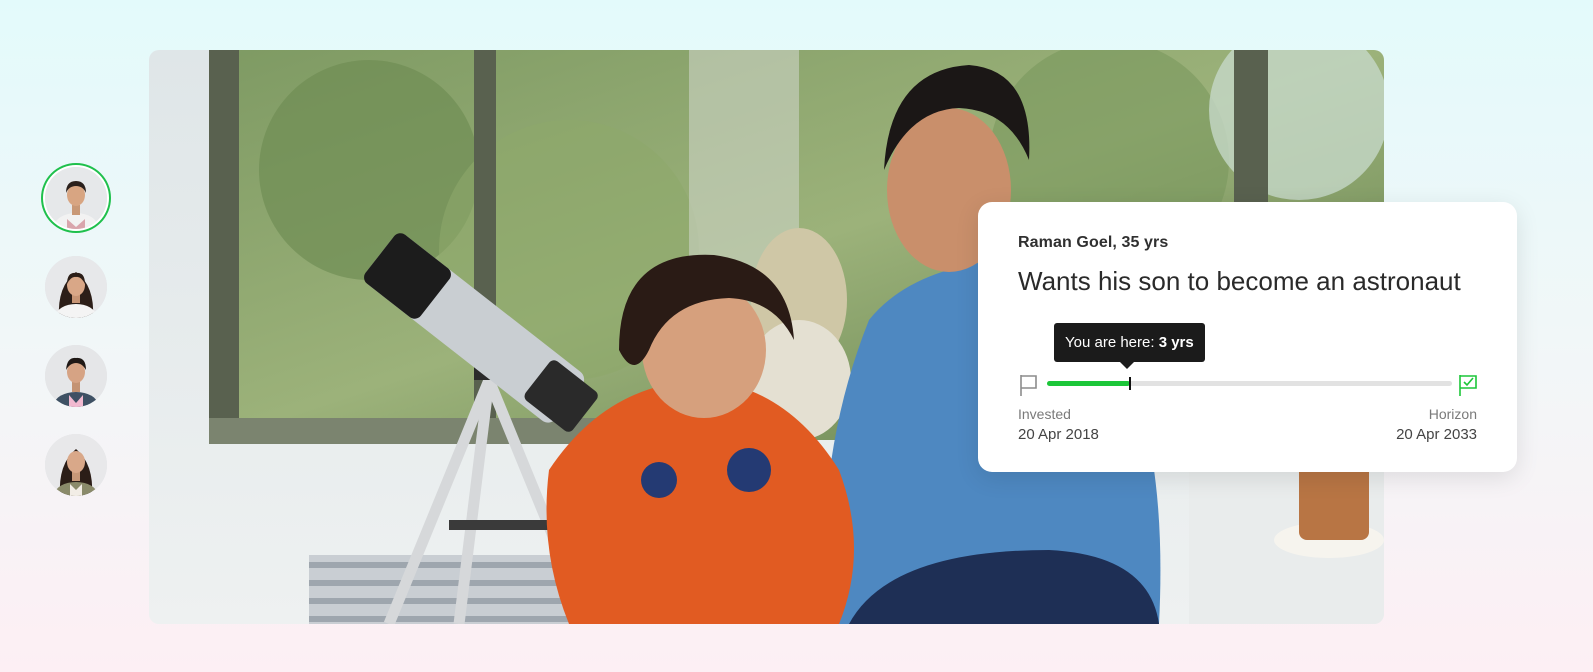 The width and height of the screenshot is (1593, 672). I want to click on progress-tooltip: You are here: 3 yrs, so click(1129, 346).